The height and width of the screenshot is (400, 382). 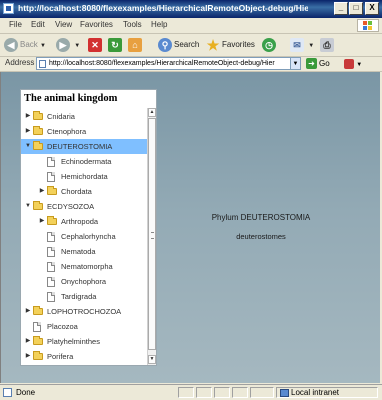 What do you see at coordinates (15, 24) in the screenshot?
I see `menu-file: File` at bounding box center [15, 24].